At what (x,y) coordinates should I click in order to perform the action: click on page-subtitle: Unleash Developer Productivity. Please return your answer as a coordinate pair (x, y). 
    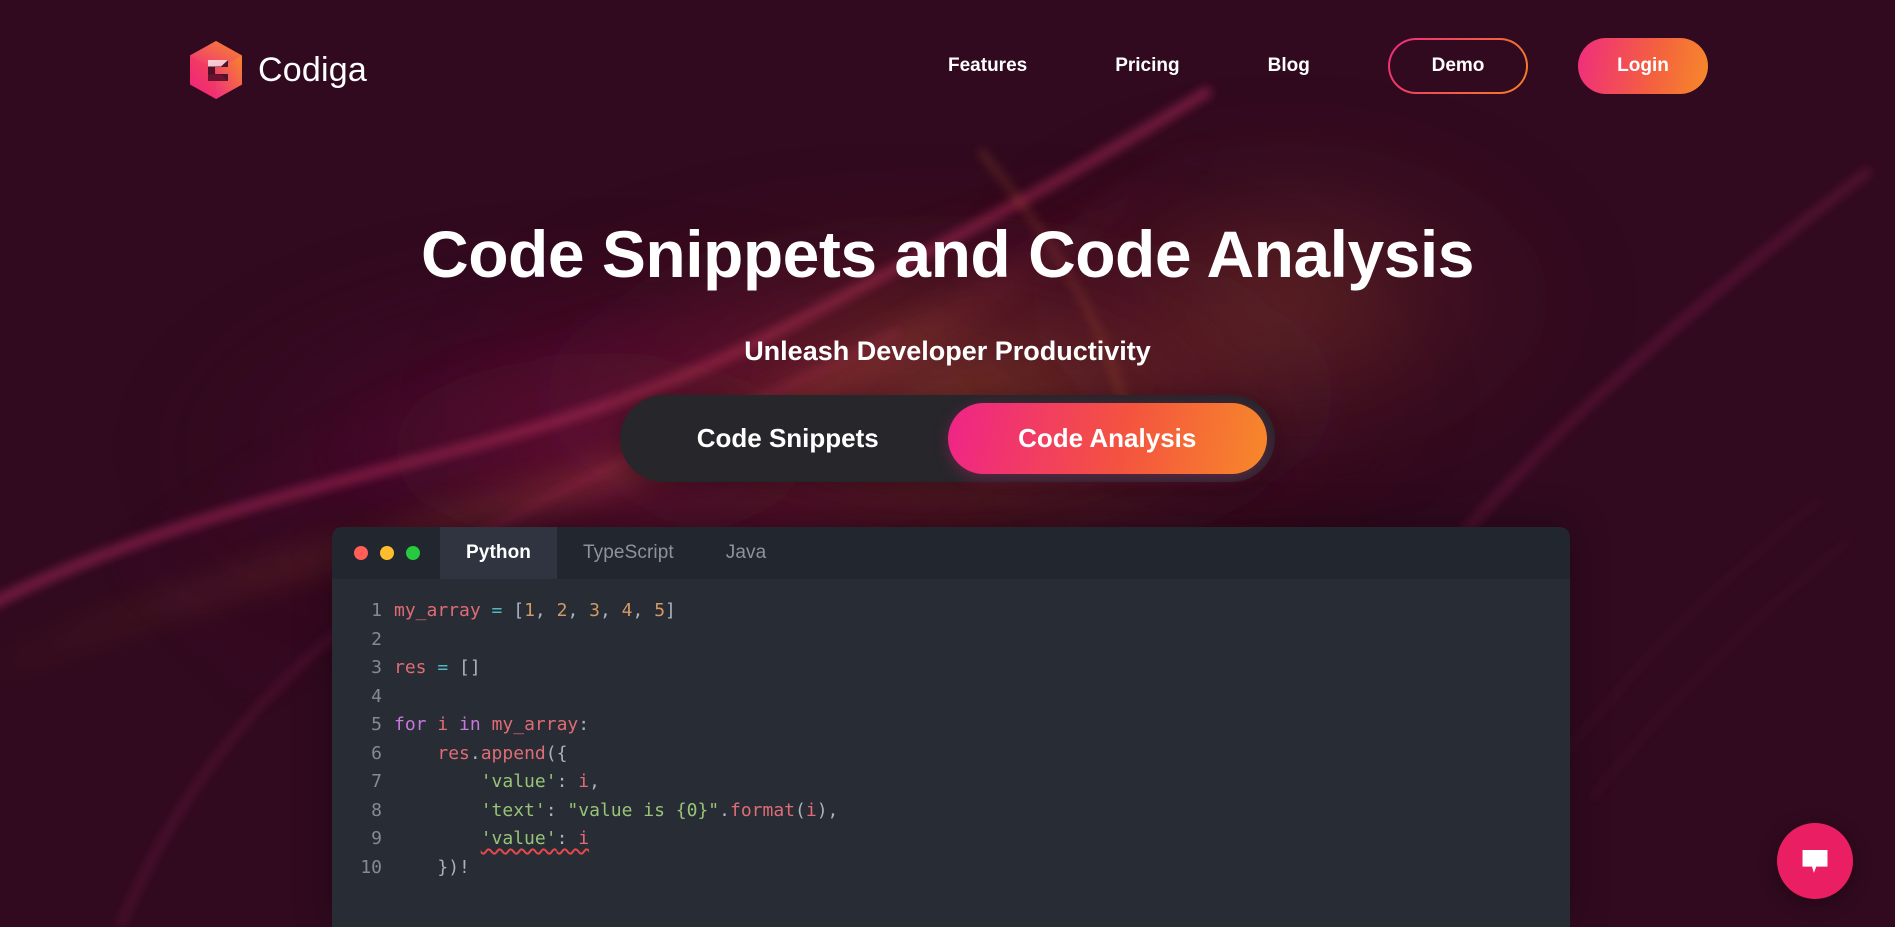
    Looking at the image, I should click on (947, 351).